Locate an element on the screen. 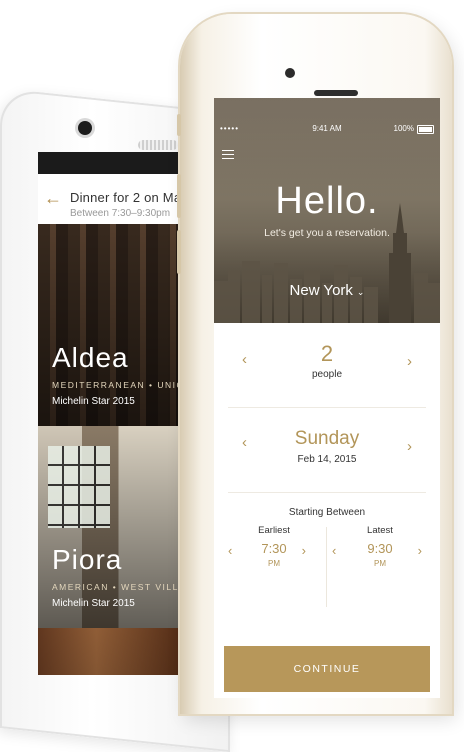  city-selector: New York ⌄ is located at coordinates (327, 290).